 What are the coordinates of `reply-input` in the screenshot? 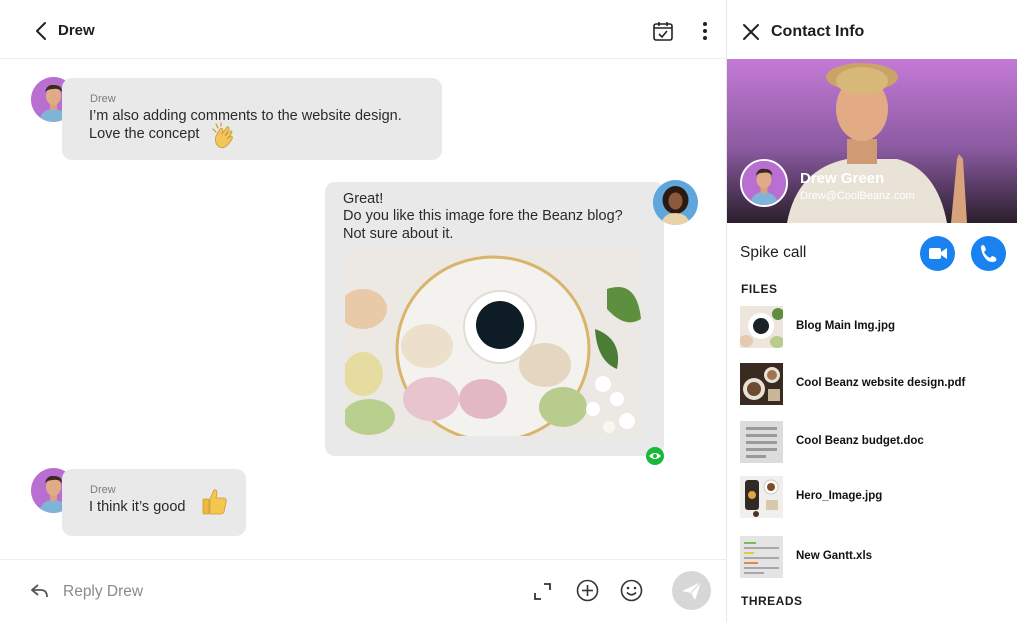 It's located at (283, 592).